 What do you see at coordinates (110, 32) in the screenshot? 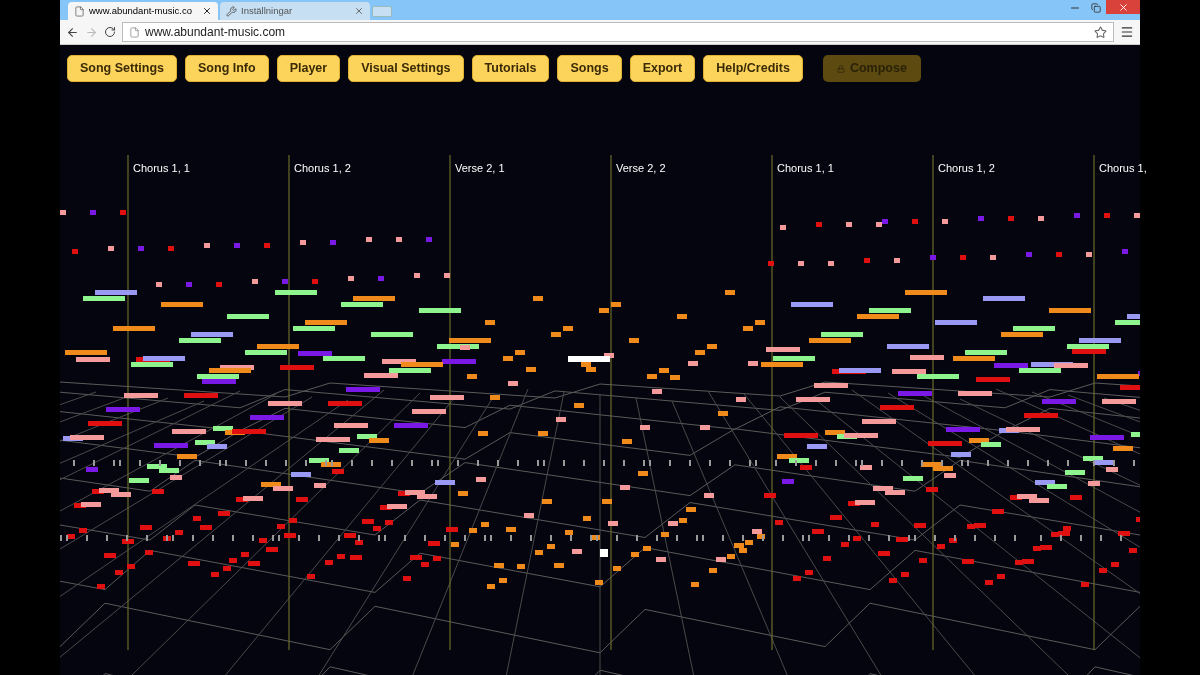
I see `reload-icon` at bounding box center [110, 32].